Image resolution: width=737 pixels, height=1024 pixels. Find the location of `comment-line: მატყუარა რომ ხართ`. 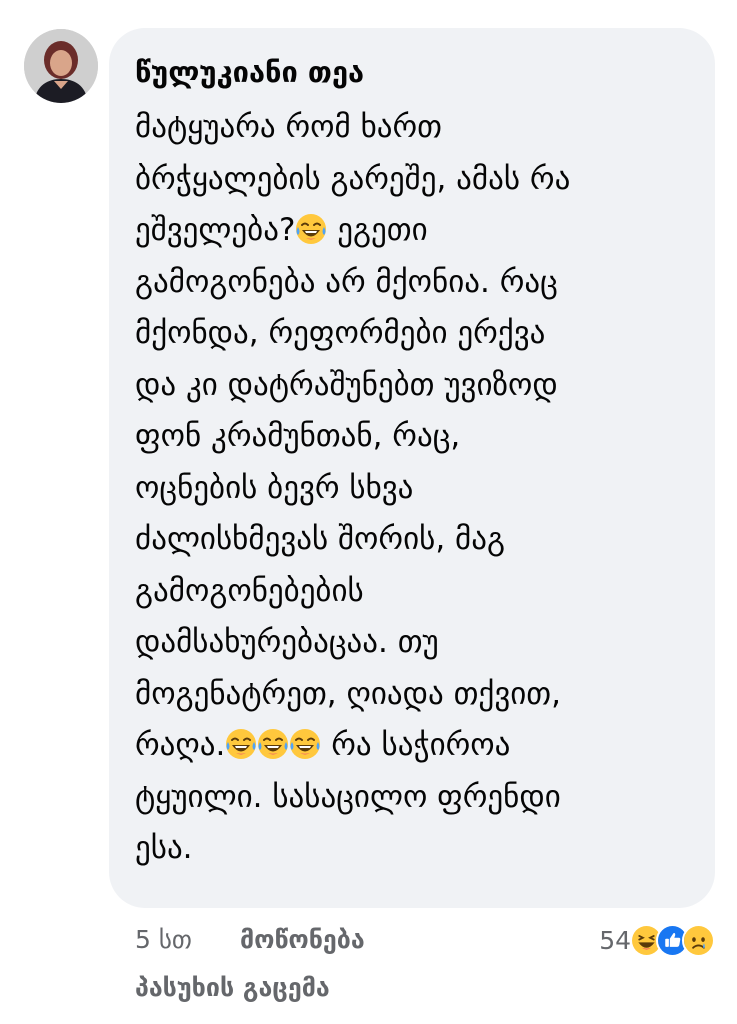

comment-line: მატყუარა რომ ხართ is located at coordinates (415, 128).